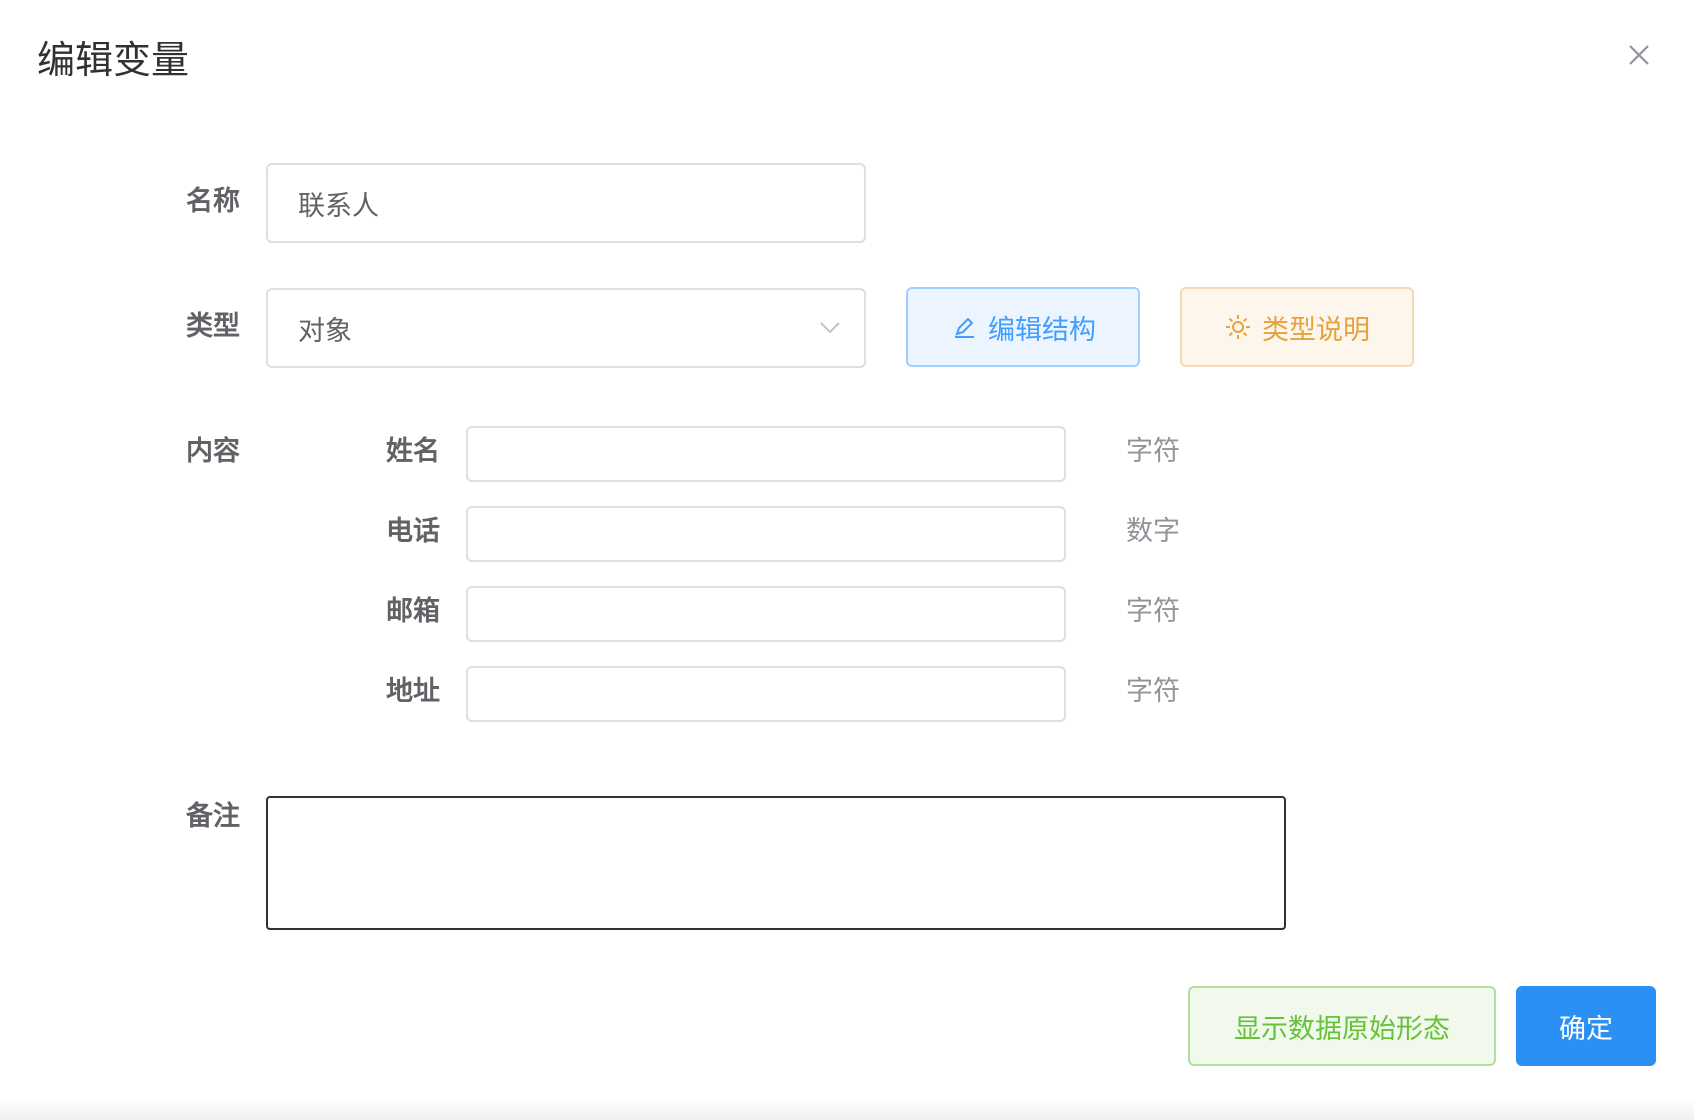 Image resolution: width=1694 pixels, height=1120 pixels. What do you see at coordinates (1342, 1029) in the screenshot?
I see `show-raw-data-label: 显示数据原始形态` at bounding box center [1342, 1029].